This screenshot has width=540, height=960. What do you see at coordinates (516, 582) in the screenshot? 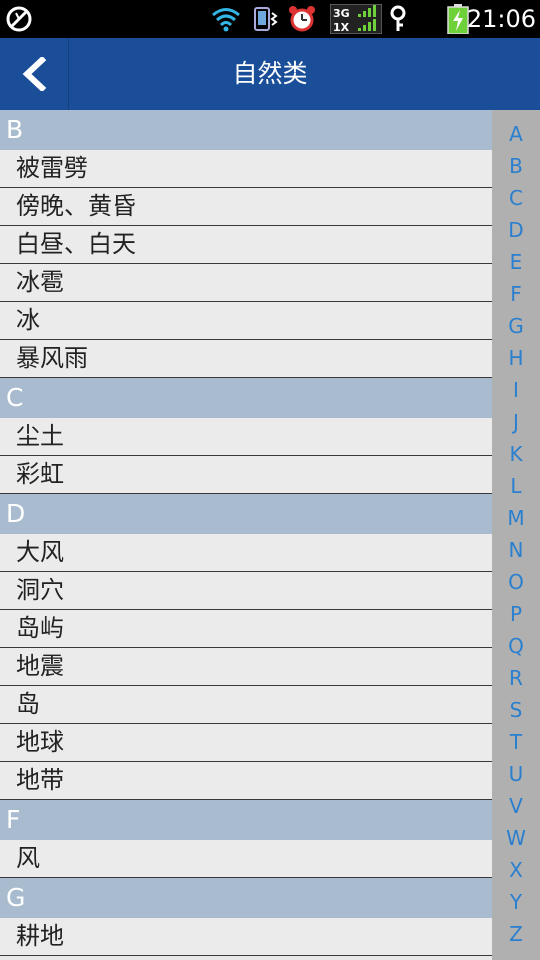
I see `index-letter-o: O` at bounding box center [516, 582].